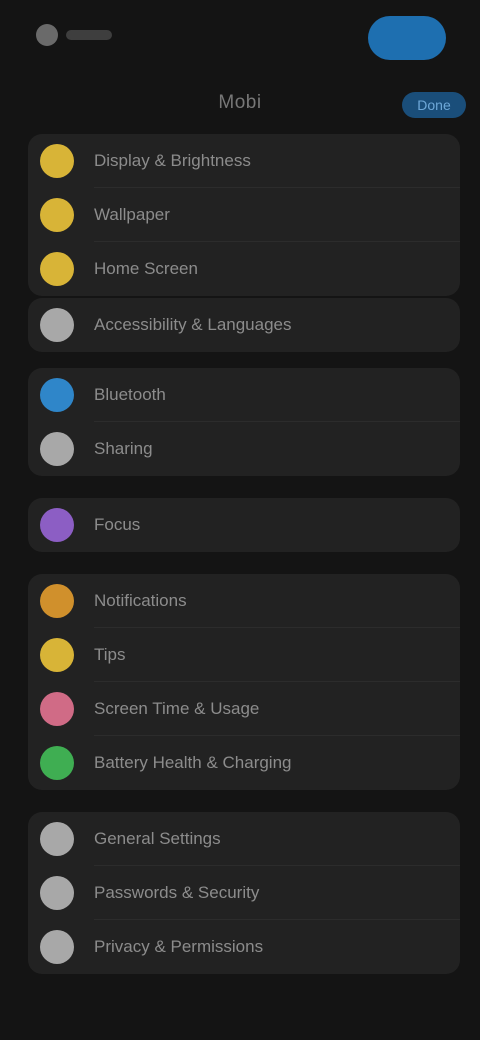 This screenshot has height=1040, width=480. What do you see at coordinates (244, 395) in the screenshot?
I see `settings-row: Bluetooth` at bounding box center [244, 395].